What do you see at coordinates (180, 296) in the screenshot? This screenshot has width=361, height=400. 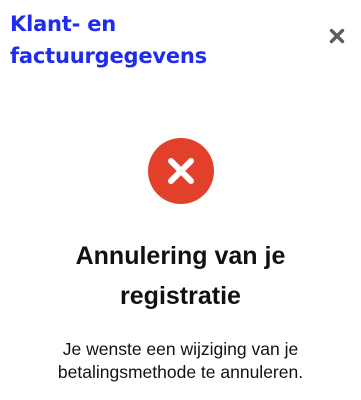 I see `message-heading-line-2: registratie` at bounding box center [180, 296].